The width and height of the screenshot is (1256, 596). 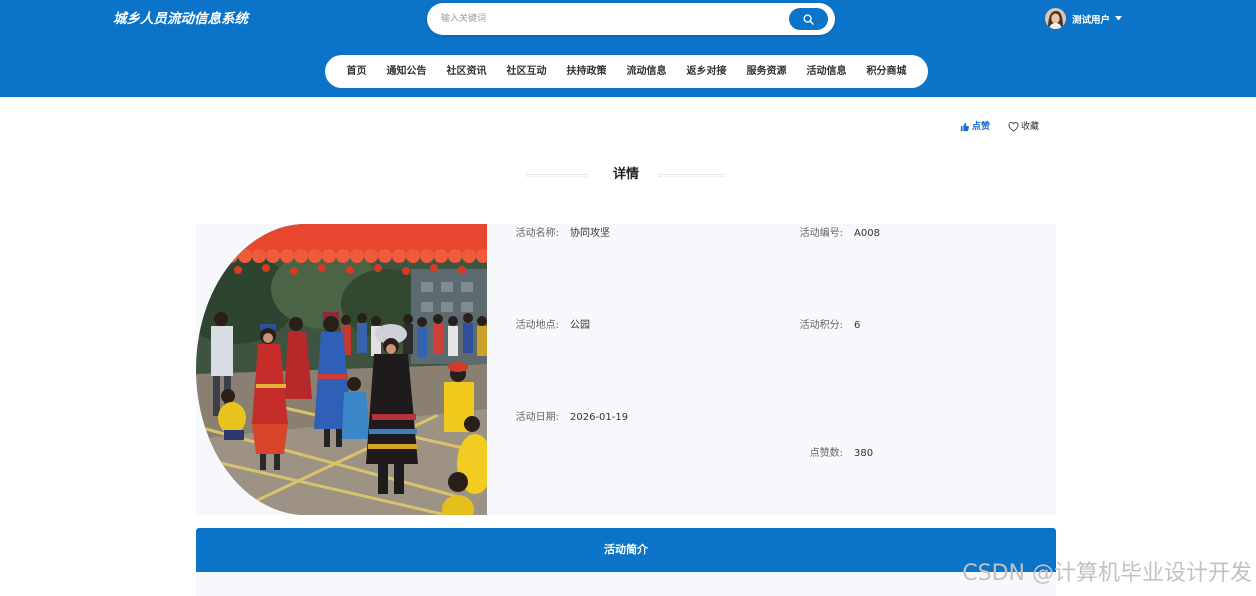 I want to click on thumbs-up-icon, so click(x=965, y=127).